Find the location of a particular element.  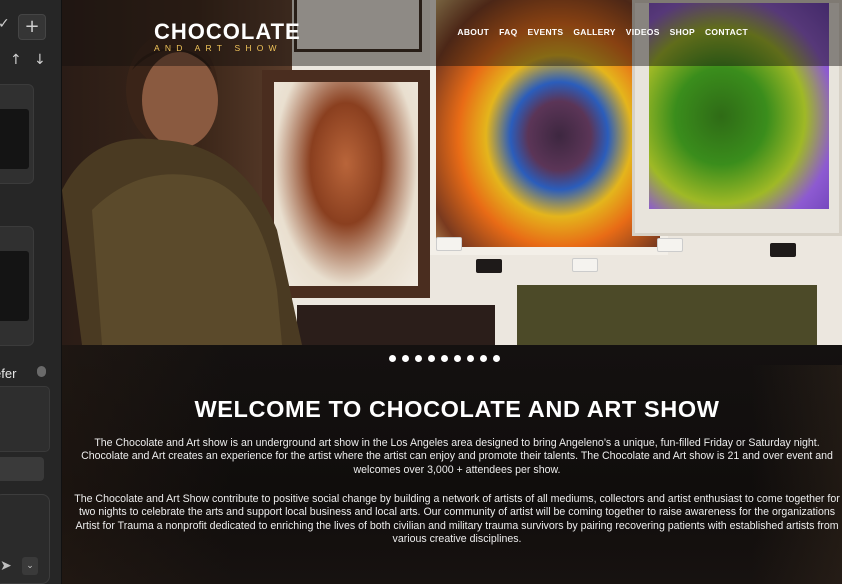

arrow-up-icon: ↑ is located at coordinates (16, 60).